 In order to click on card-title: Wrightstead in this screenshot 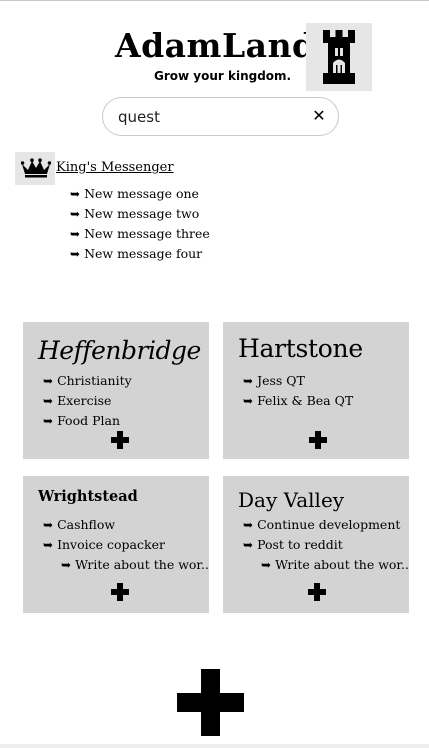, I will do `click(88, 496)`.